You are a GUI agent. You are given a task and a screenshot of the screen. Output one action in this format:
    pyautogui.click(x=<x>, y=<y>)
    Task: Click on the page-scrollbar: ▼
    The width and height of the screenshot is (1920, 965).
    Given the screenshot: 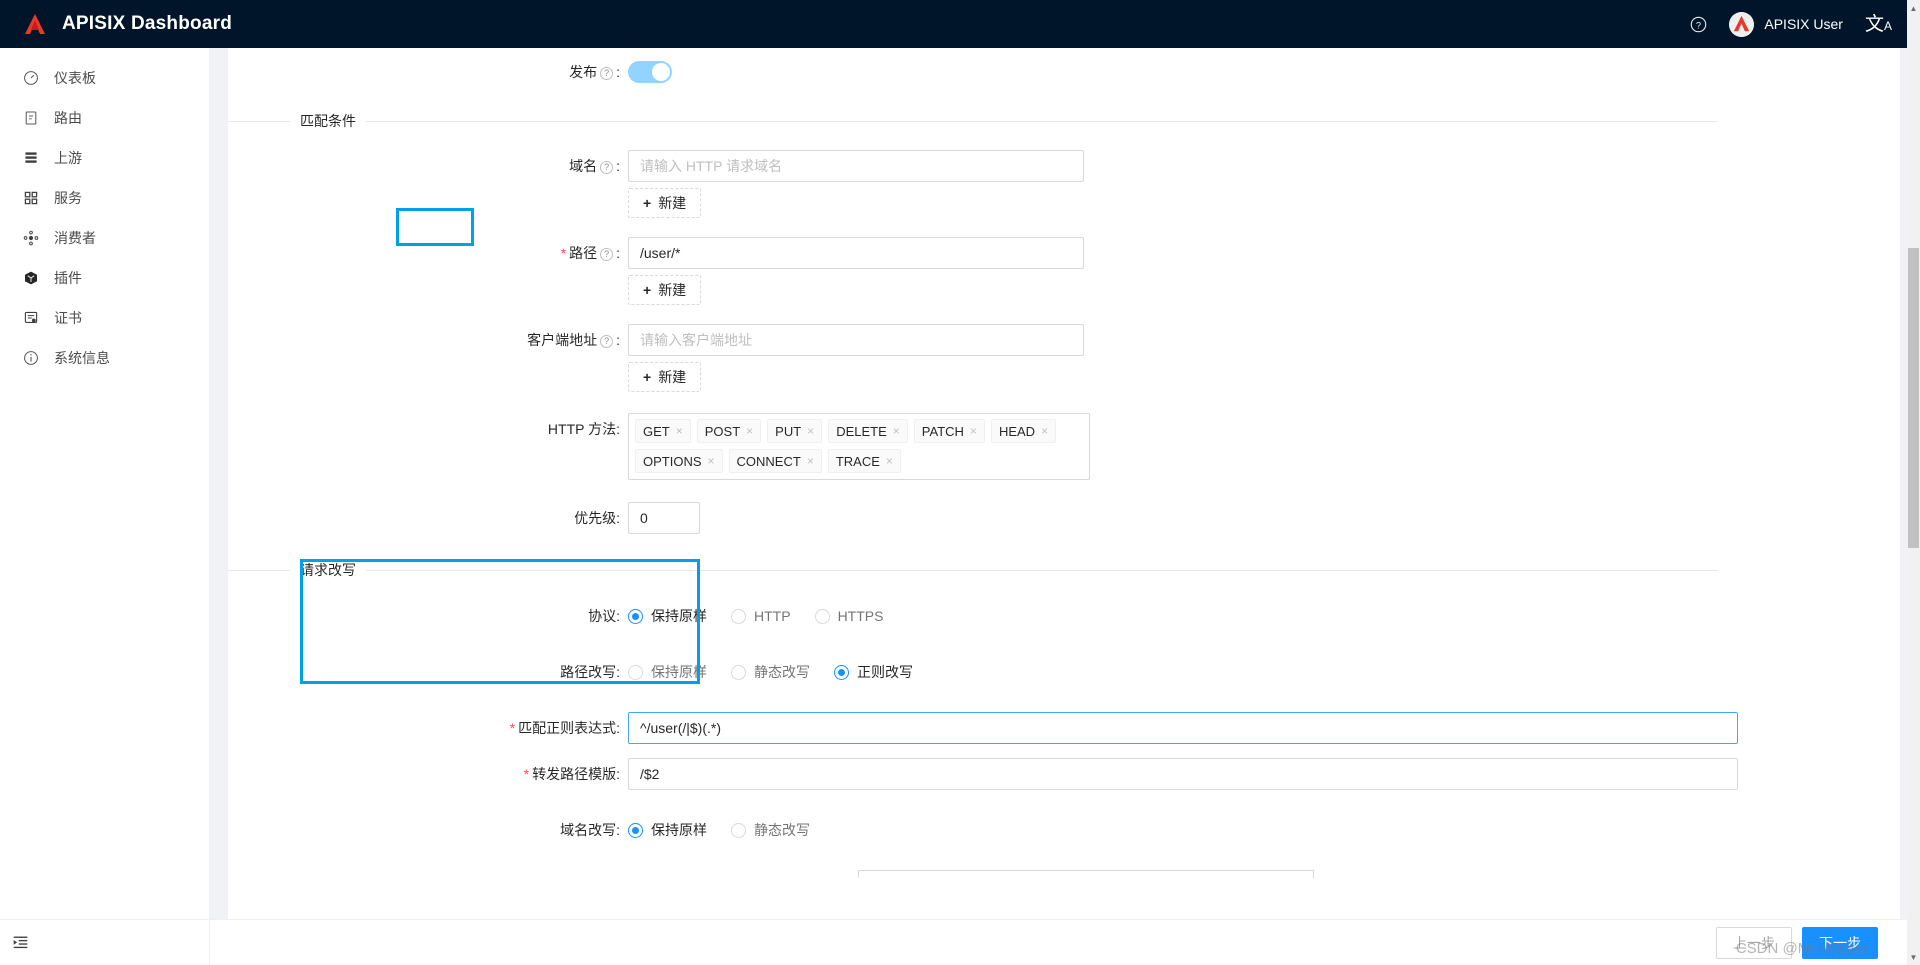 What is the action you would take?
    pyautogui.click(x=1913, y=506)
    